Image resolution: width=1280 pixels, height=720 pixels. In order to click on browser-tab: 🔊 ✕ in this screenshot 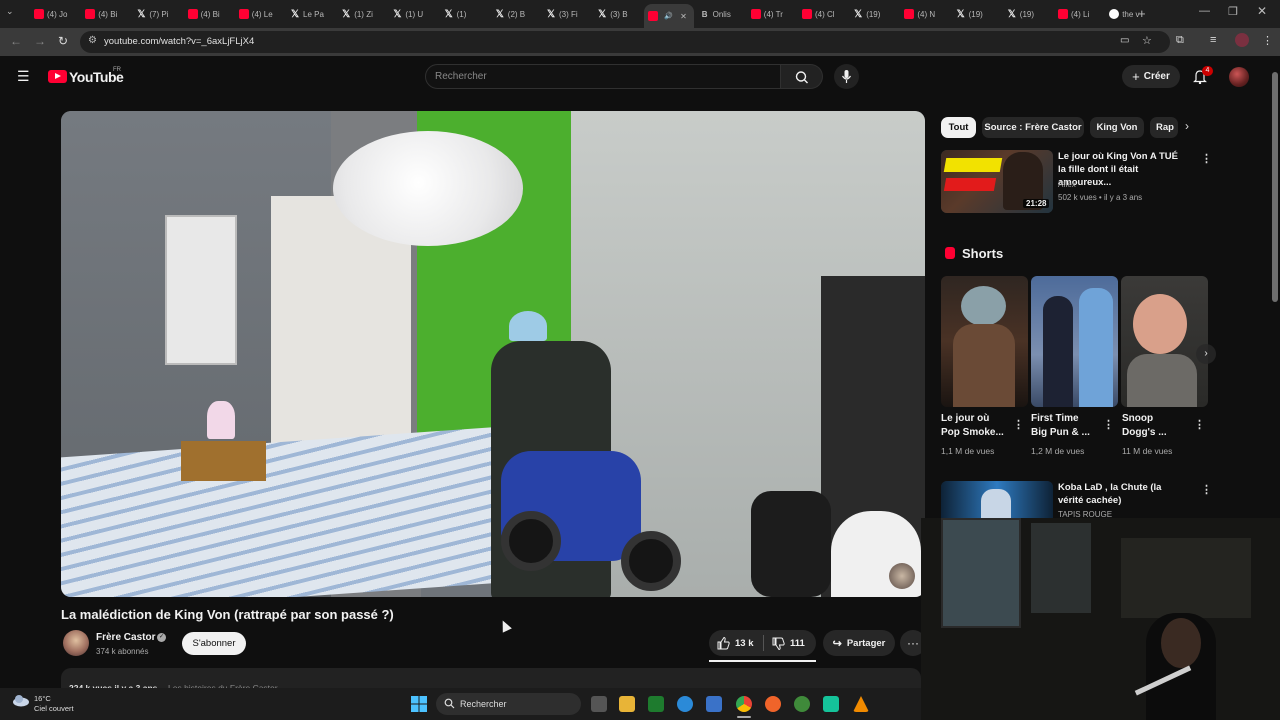, I will do `click(669, 16)`.